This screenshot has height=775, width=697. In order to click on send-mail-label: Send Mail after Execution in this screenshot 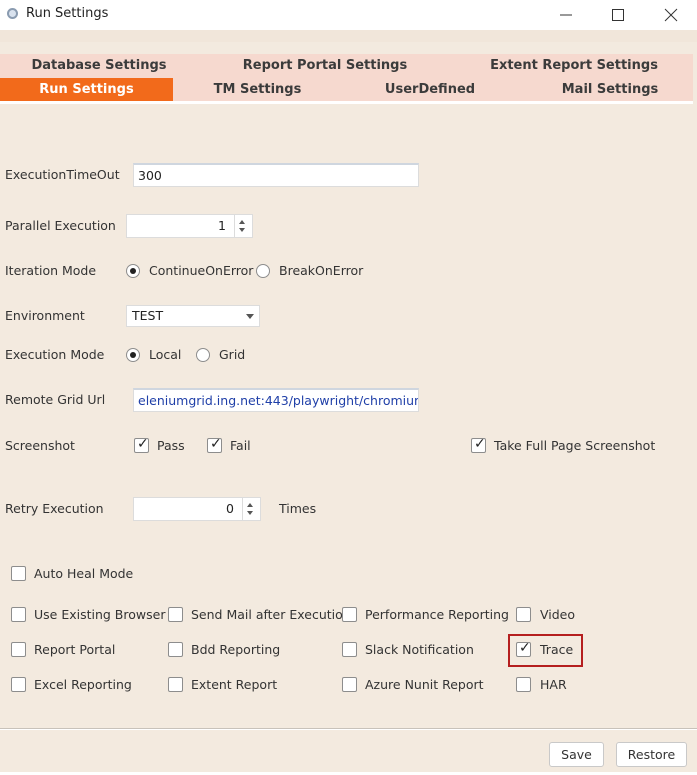, I will do `click(271, 614)`.